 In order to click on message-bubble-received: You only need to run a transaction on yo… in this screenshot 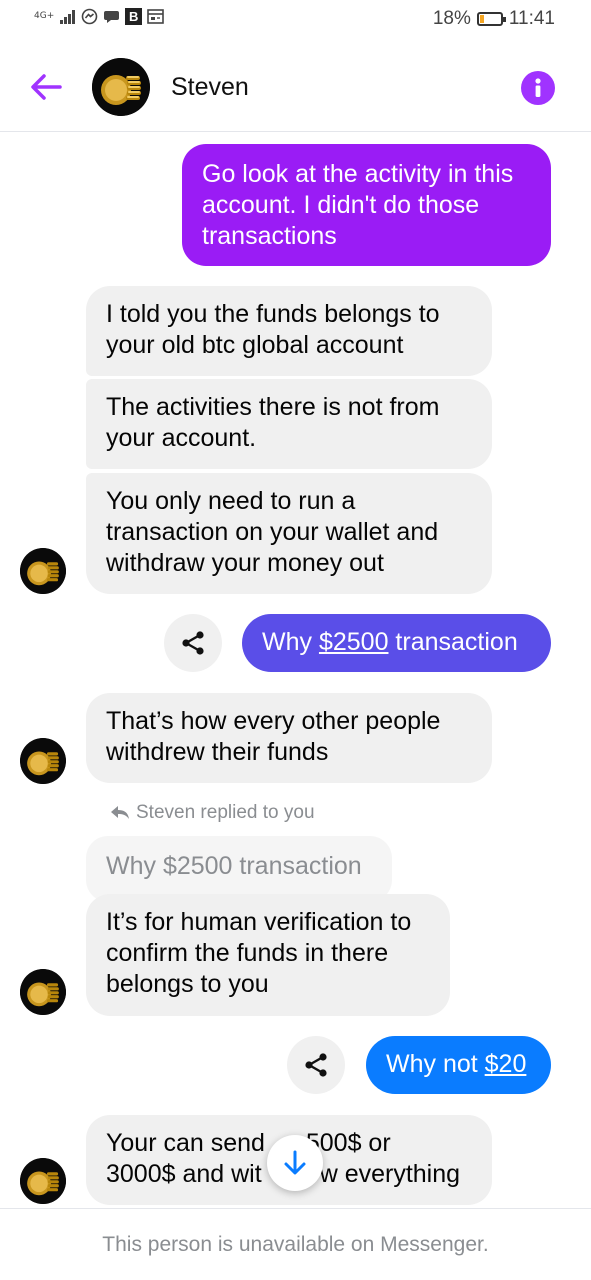, I will do `click(289, 533)`.